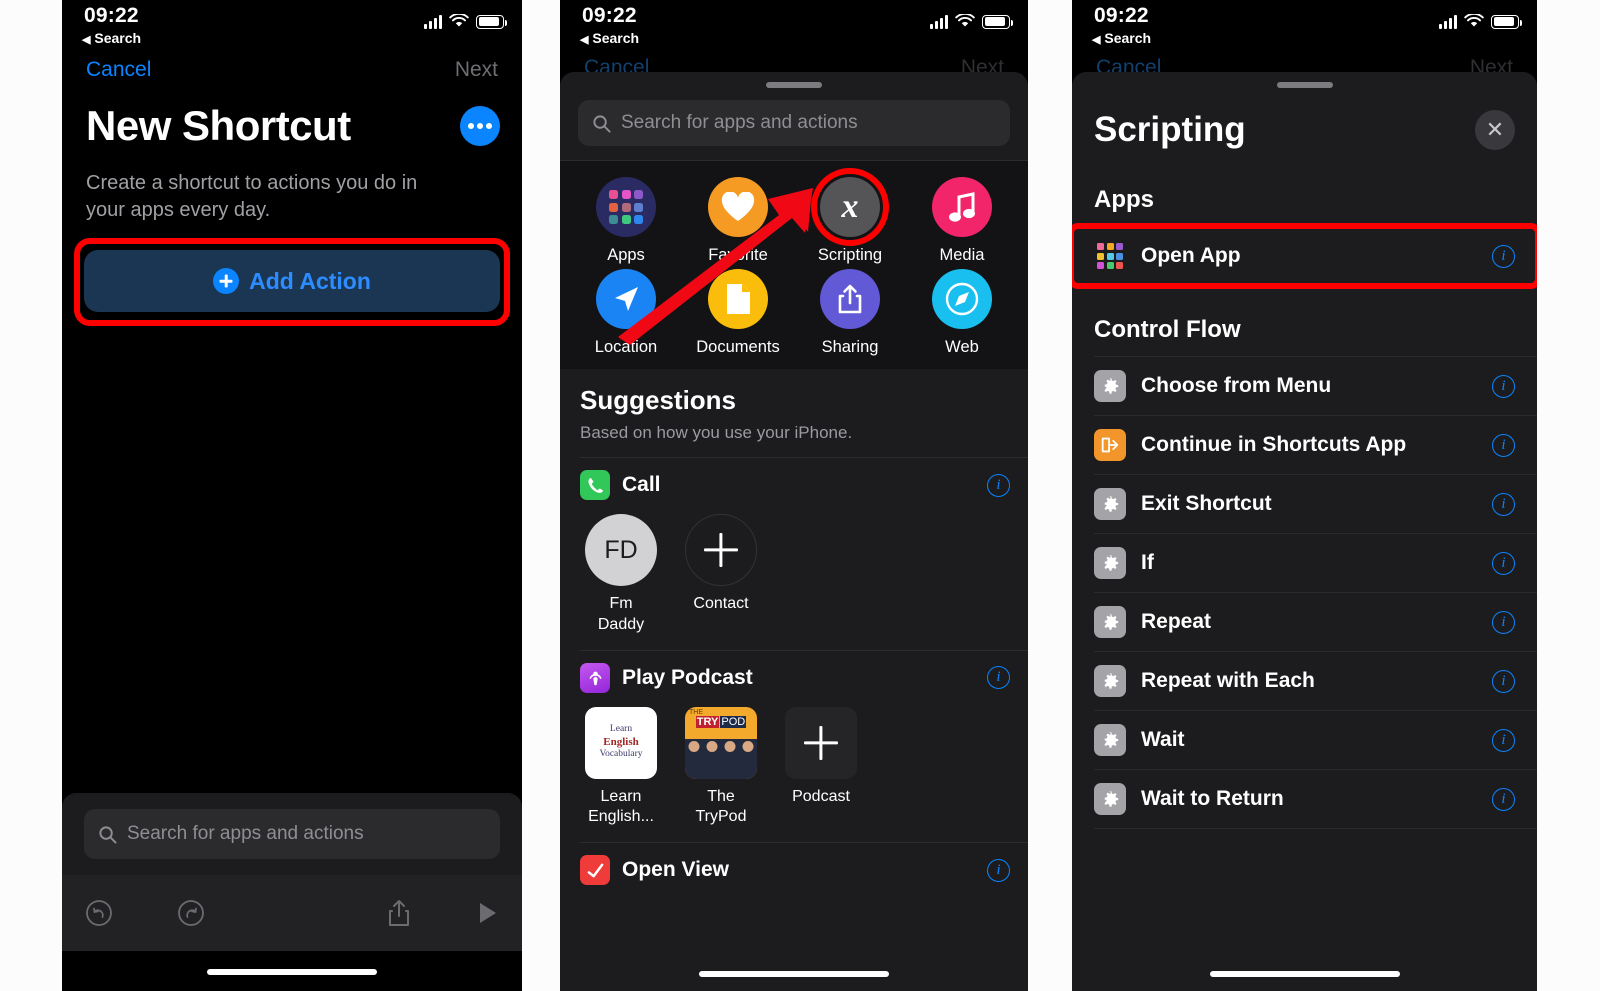  Describe the element at coordinates (1236, 385) in the screenshot. I see `action-name: Choose from Menu` at that location.